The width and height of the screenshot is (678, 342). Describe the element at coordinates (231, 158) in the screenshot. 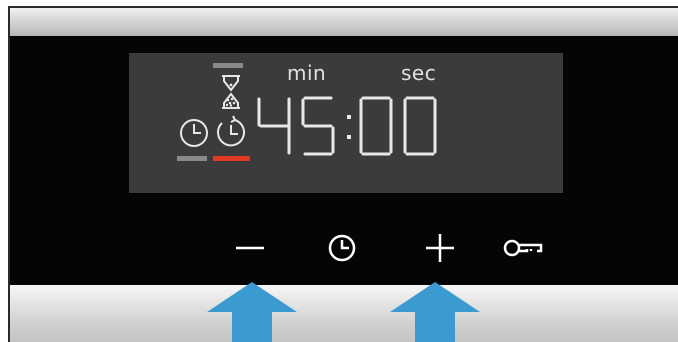

I see `active-function-indicator-bar` at that location.